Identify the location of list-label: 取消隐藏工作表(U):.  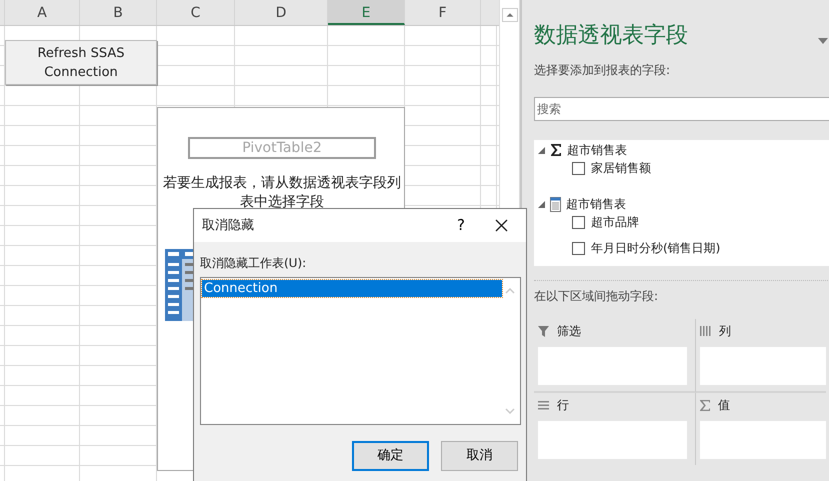
(253, 263).